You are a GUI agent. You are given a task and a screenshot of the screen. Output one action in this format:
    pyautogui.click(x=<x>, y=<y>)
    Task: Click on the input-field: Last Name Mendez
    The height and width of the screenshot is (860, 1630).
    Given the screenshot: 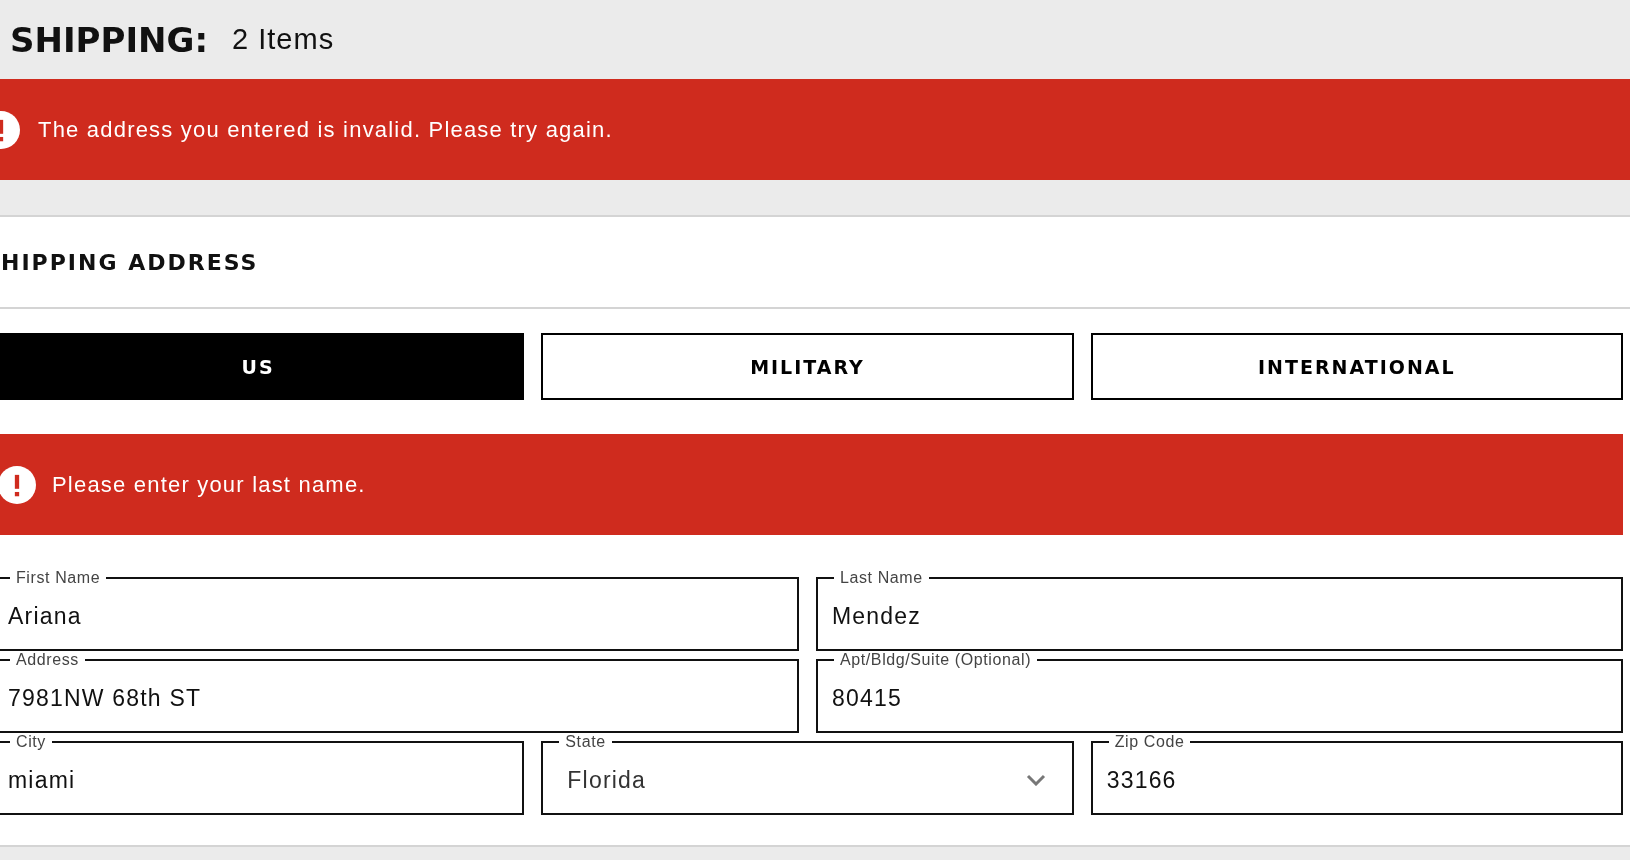 What is the action you would take?
    pyautogui.click(x=1219, y=610)
    